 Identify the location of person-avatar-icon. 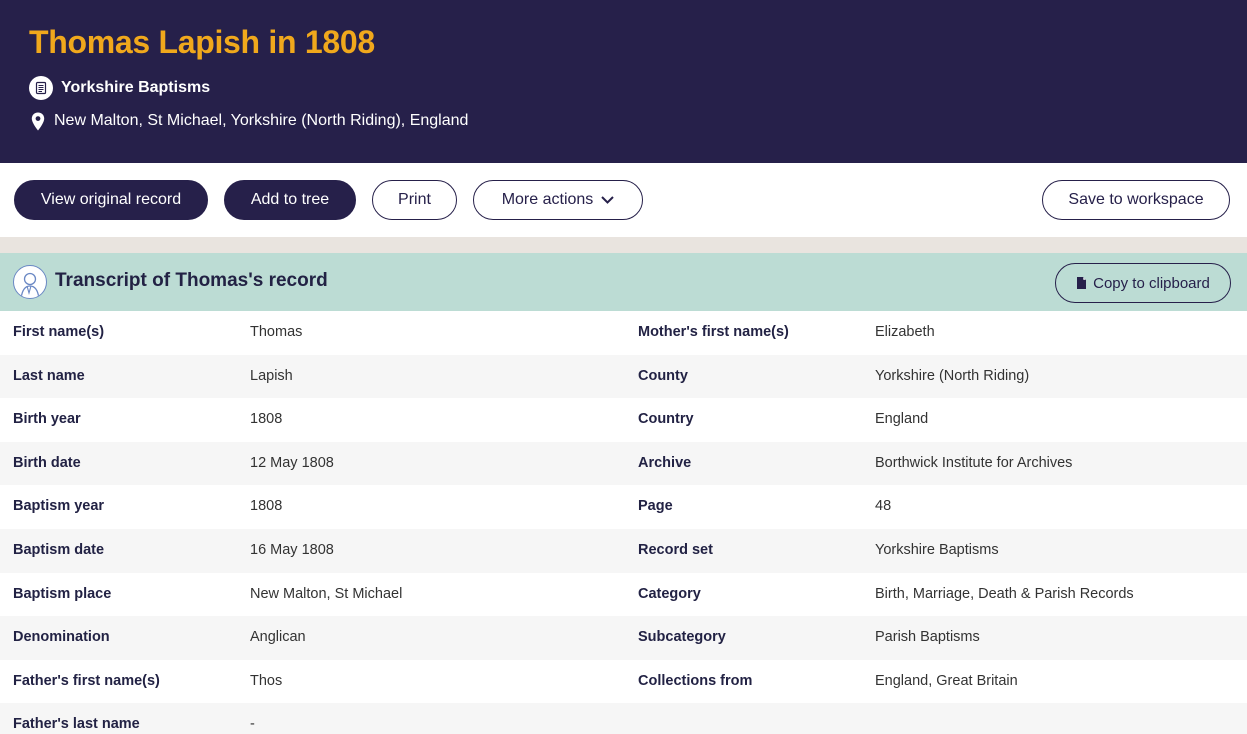
(30, 282).